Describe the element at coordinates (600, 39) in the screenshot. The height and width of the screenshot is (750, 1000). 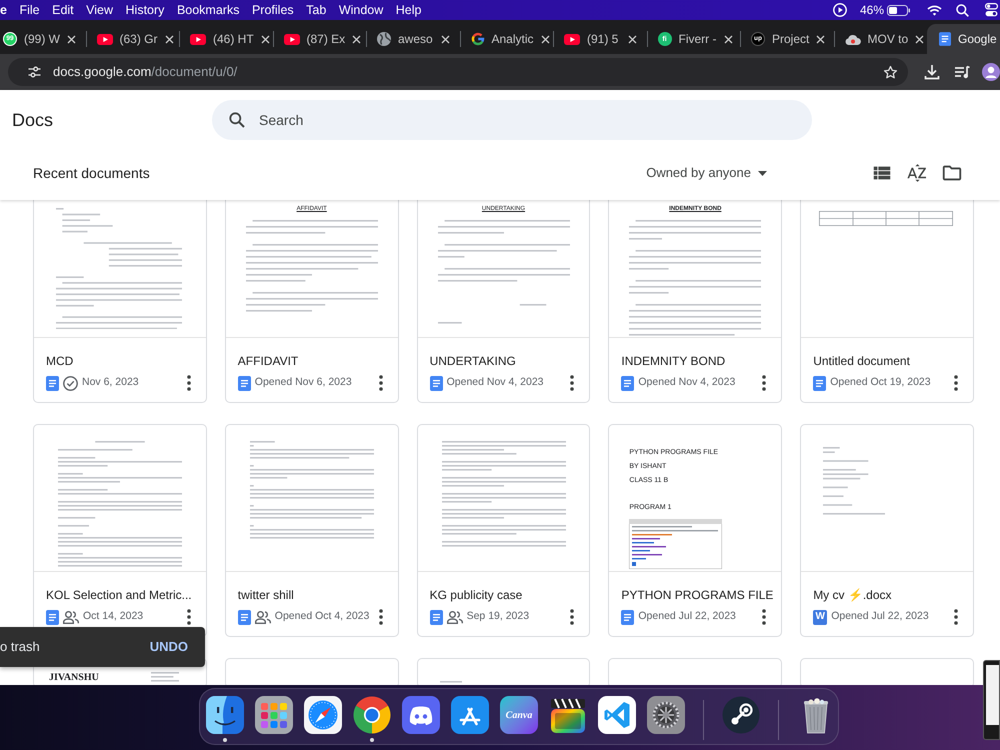
I see `browser-tab: (91) 5` at that location.